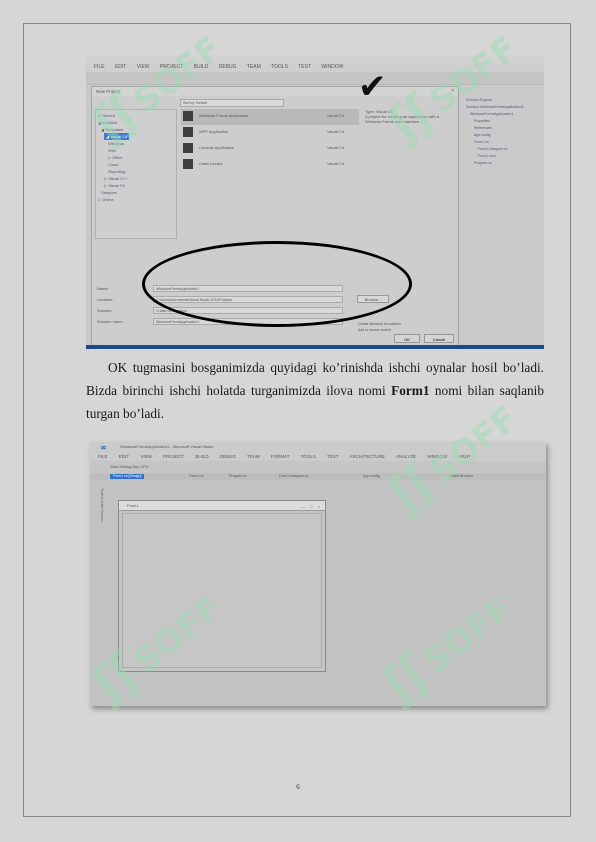  Describe the element at coordinates (311, 506) in the screenshot. I see `window-buttons-icon: — □ ×` at that location.